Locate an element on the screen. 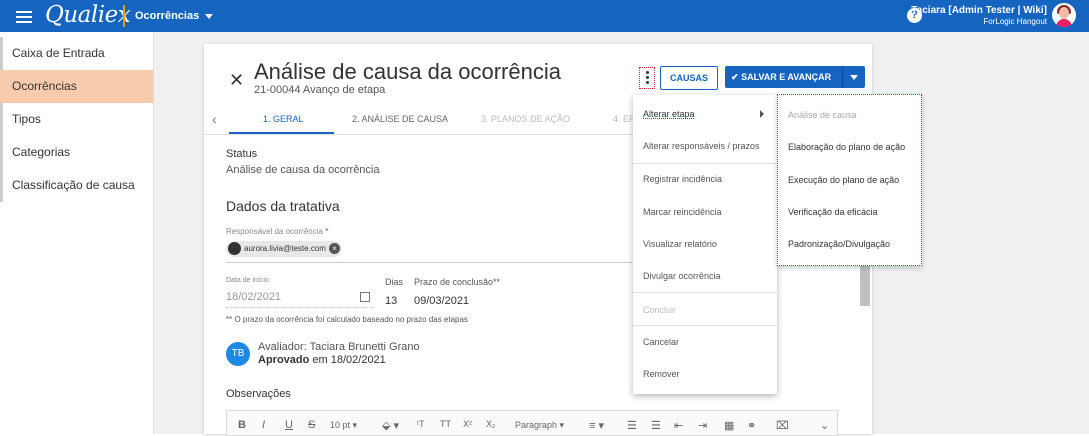 The image size is (1089, 436). tab-geral: 1. GERAL is located at coordinates (283, 119).